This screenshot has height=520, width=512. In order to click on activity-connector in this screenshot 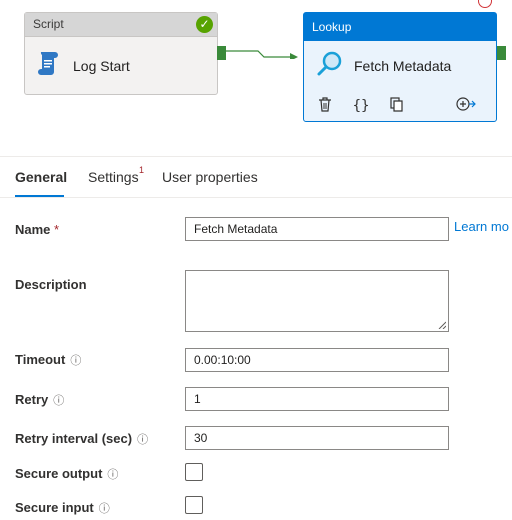, I will do `click(262, 54)`.